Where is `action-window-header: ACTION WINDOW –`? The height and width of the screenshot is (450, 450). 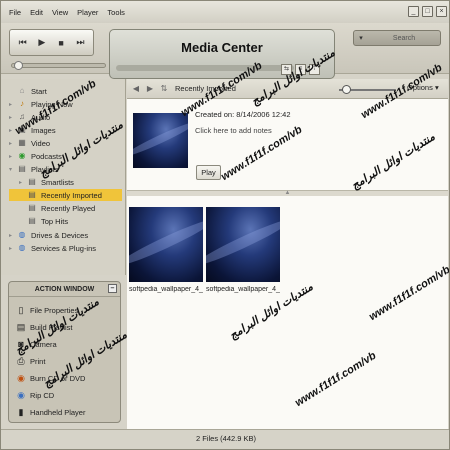 action-window-header: ACTION WINDOW – is located at coordinates (64, 289).